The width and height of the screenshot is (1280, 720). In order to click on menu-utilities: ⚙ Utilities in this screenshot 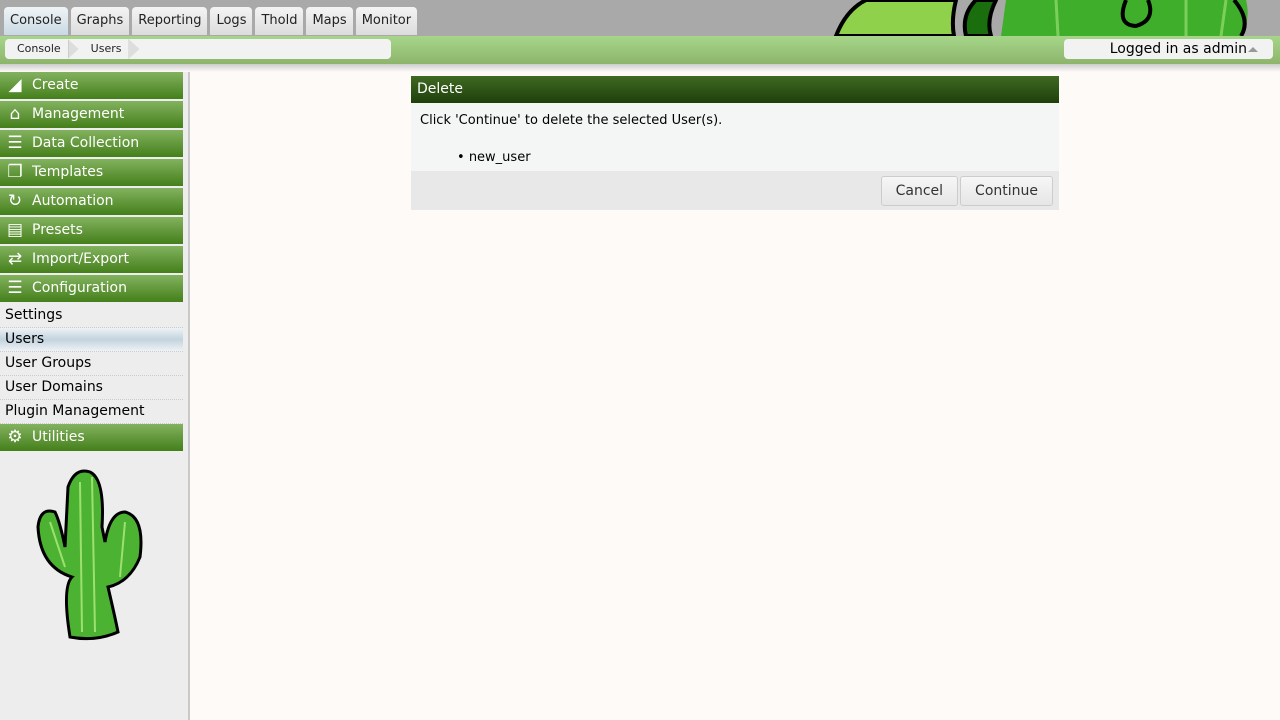, I will do `click(91, 437)`.